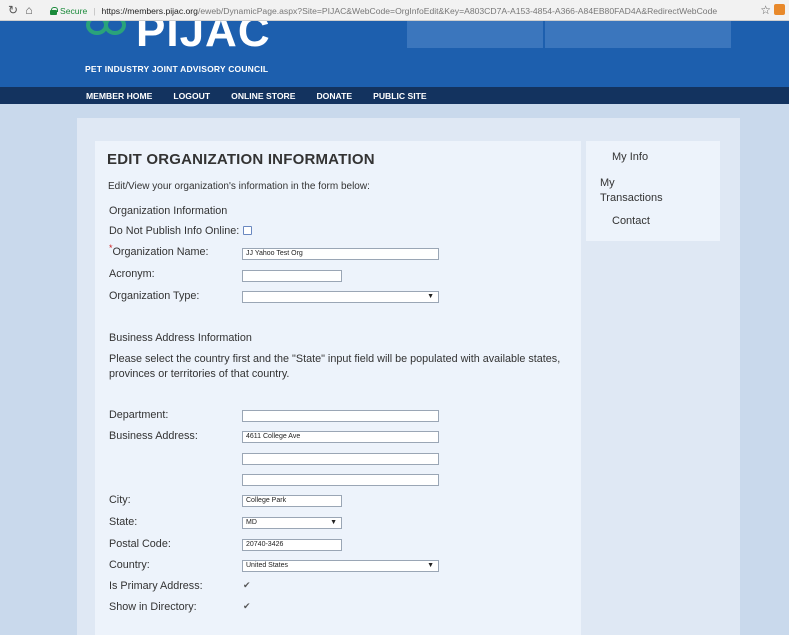  What do you see at coordinates (340, 480) in the screenshot?
I see `address-line3-input` at bounding box center [340, 480].